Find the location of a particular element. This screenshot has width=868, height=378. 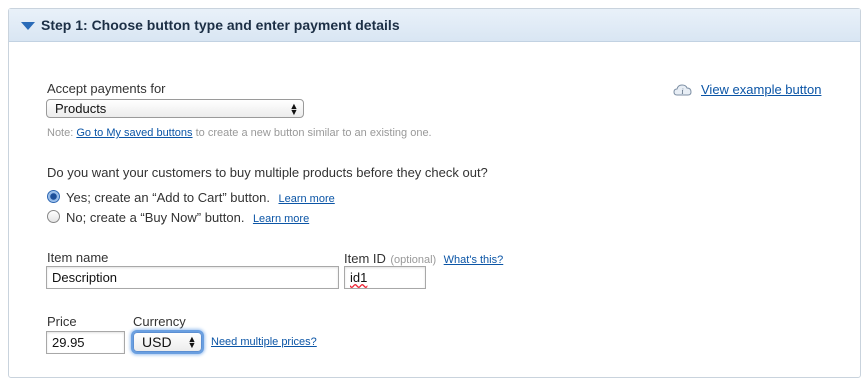

accept-payments-value: Products is located at coordinates (81, 108).